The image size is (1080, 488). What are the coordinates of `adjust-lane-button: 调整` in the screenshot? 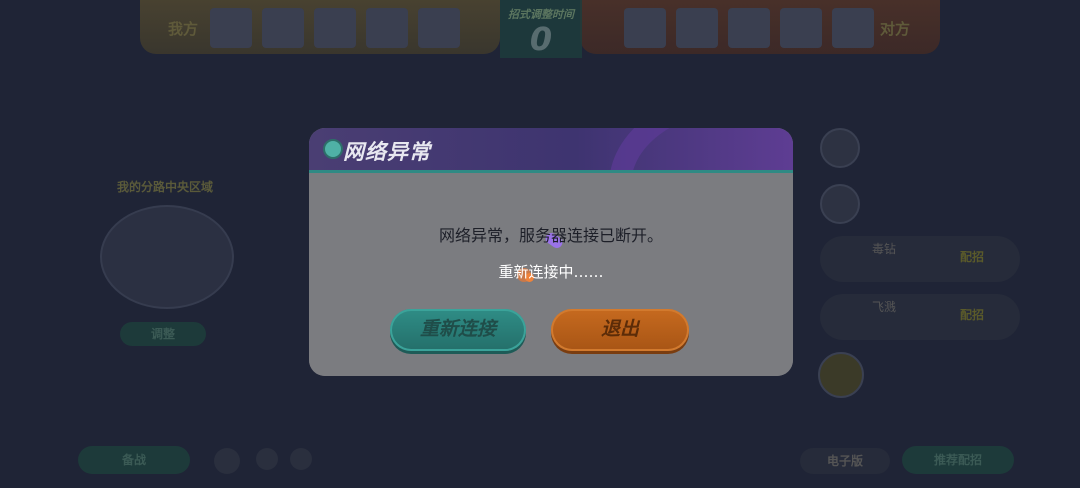 It's located at (163, 334).